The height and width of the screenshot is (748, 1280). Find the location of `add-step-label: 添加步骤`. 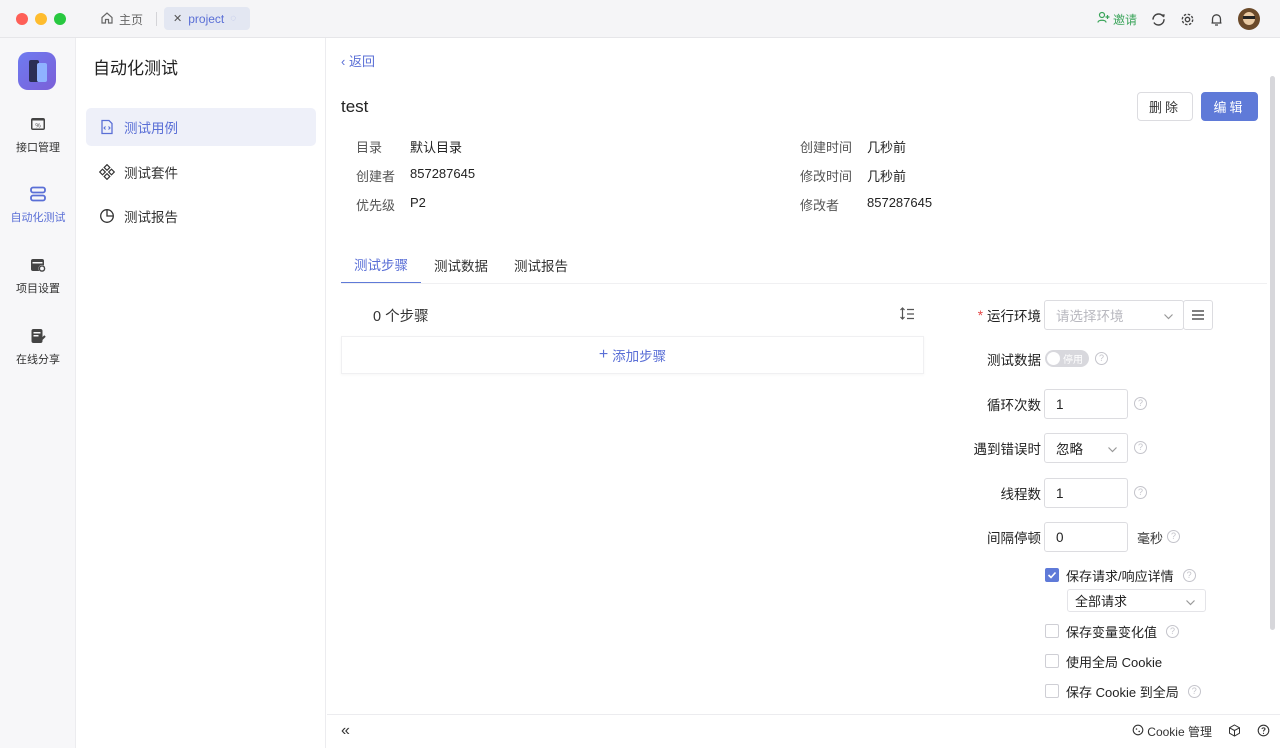

add-step-label: 添加步骤 is located at coordinates (639, 356).